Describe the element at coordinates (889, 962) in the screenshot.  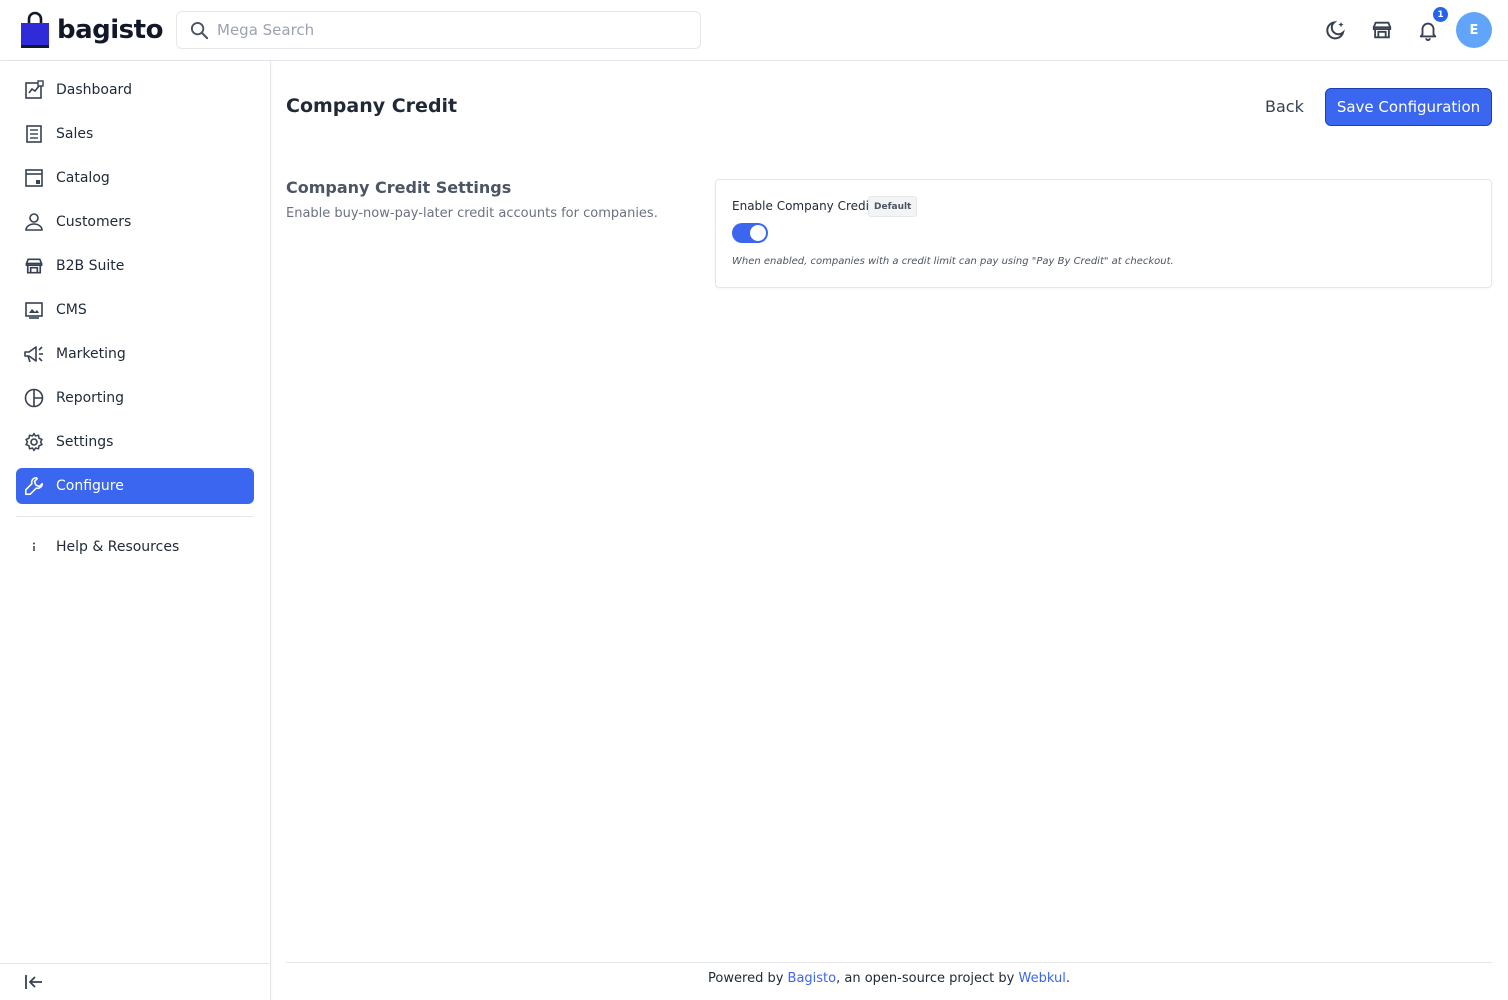
I see `footer-divider` at that location.